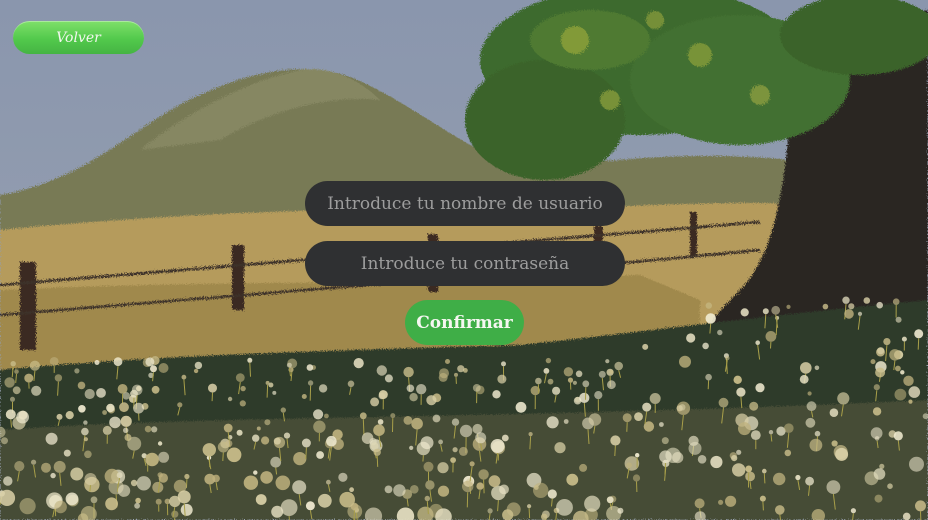  What do you see at coordinates (464, 322) in the screenshot?
I see `confirm-button: Confirmar` at bounding box center [464, 322].